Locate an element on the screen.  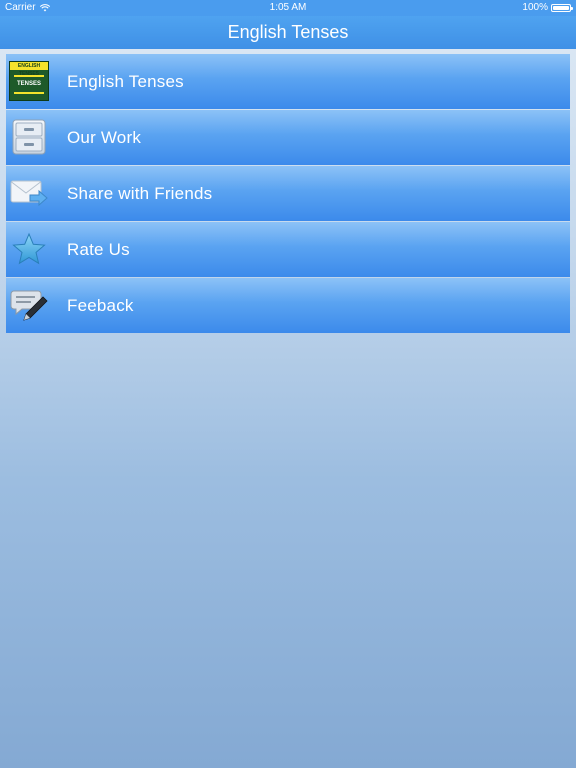
app-logo: ENGLISH TENSES TENSES is located at coordinates (29, 81).